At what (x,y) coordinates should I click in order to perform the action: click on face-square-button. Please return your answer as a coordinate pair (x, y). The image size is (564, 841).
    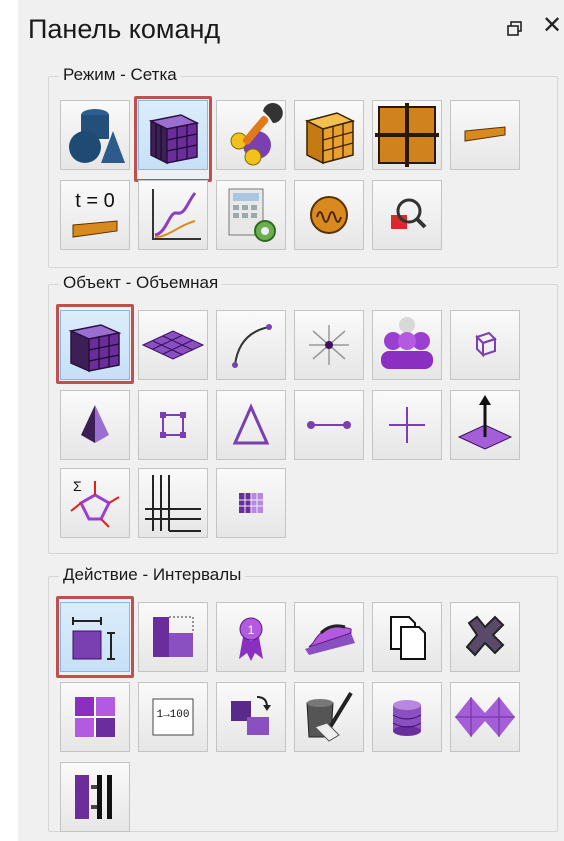
    Looking at the image, I should click on (173, 425).